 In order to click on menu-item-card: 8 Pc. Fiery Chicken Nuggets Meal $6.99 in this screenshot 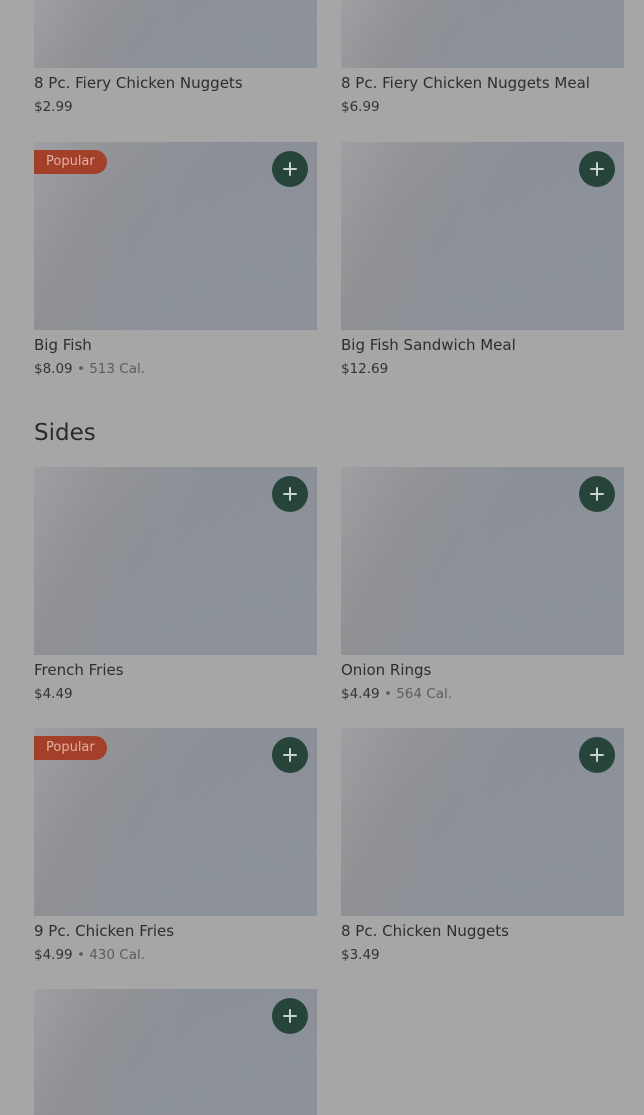, I will do `click(482, 57)`.